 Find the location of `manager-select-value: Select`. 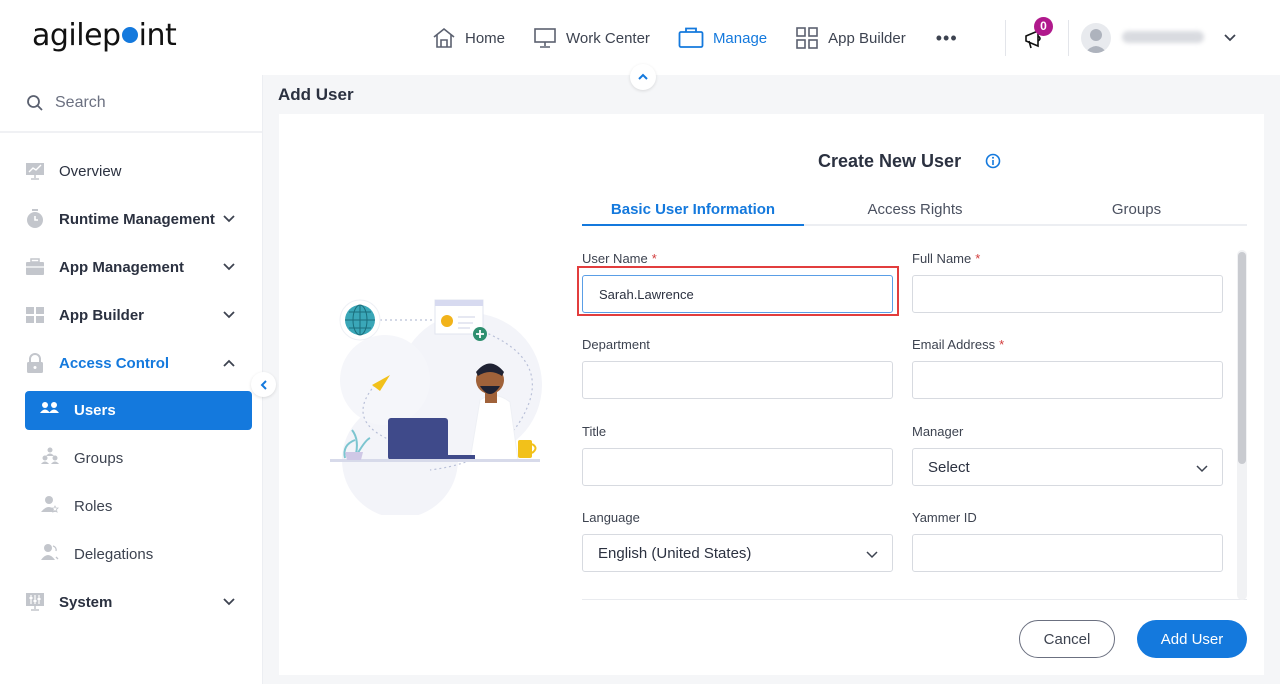

manager-select-value: Select is located at coordinates (949, 467).